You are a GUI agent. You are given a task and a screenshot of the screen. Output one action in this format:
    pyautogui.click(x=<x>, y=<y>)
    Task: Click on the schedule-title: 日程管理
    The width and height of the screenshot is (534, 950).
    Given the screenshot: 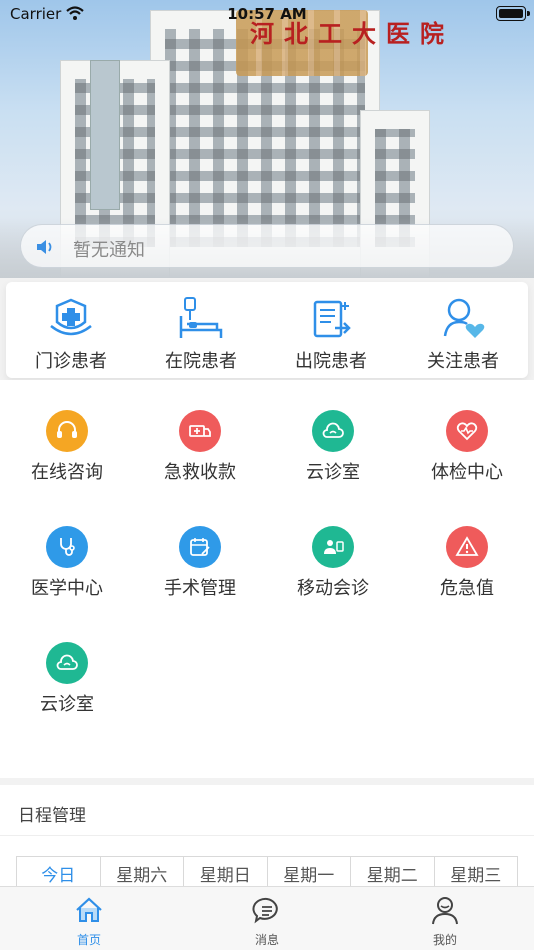 What is the action you would take?
    pyautogui.click(x=52, y=816)
    